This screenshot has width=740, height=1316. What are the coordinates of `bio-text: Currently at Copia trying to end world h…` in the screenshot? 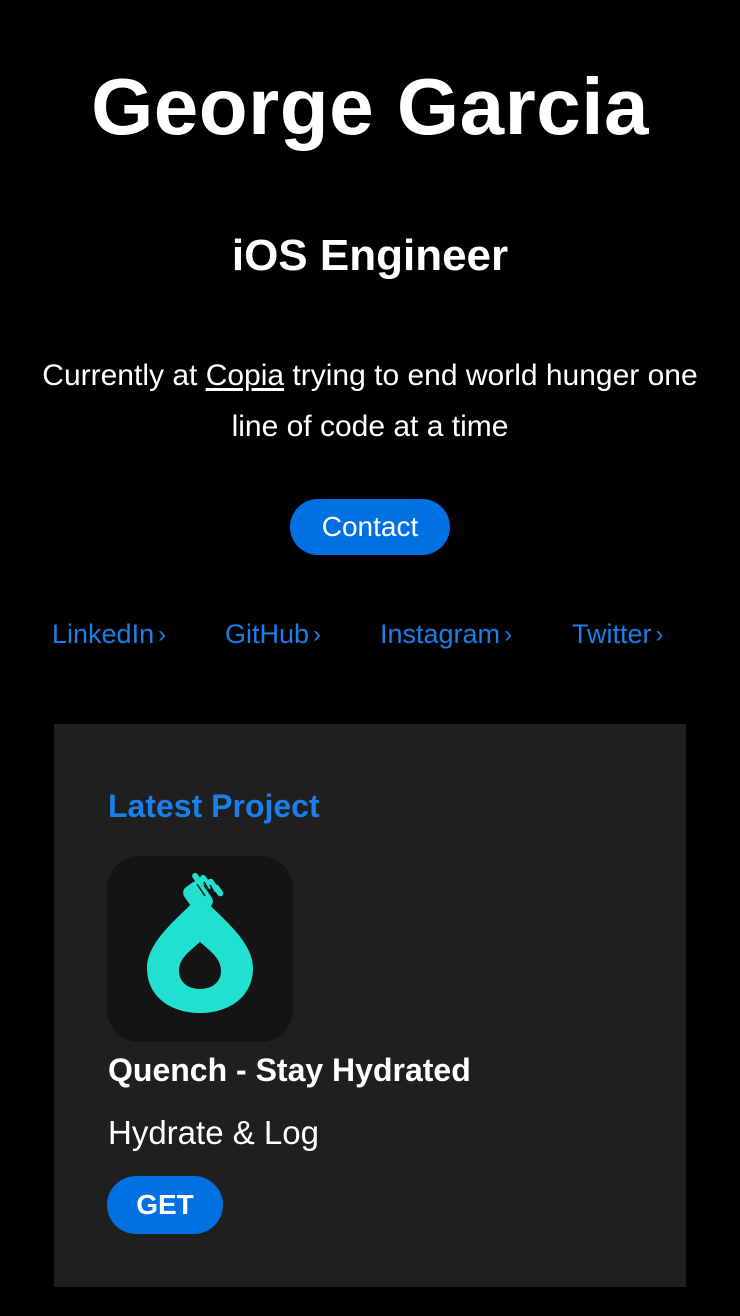 It's located at (370, 401).